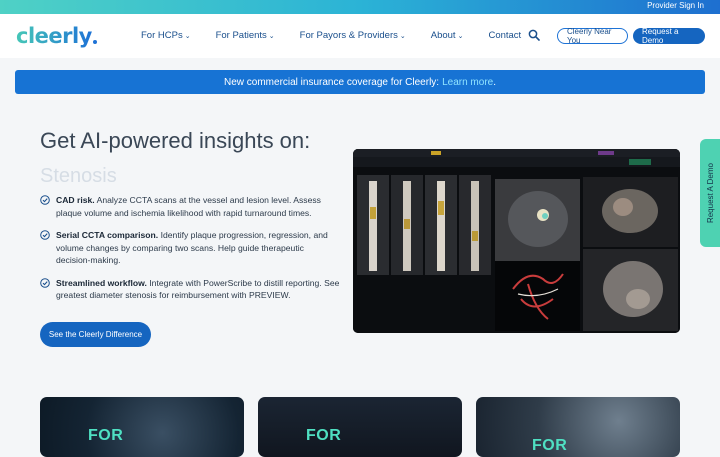 This screenshot has width=720, height=457. I want to click on nav-item-for-patients: For Patients ⌄, so click(245, 35).